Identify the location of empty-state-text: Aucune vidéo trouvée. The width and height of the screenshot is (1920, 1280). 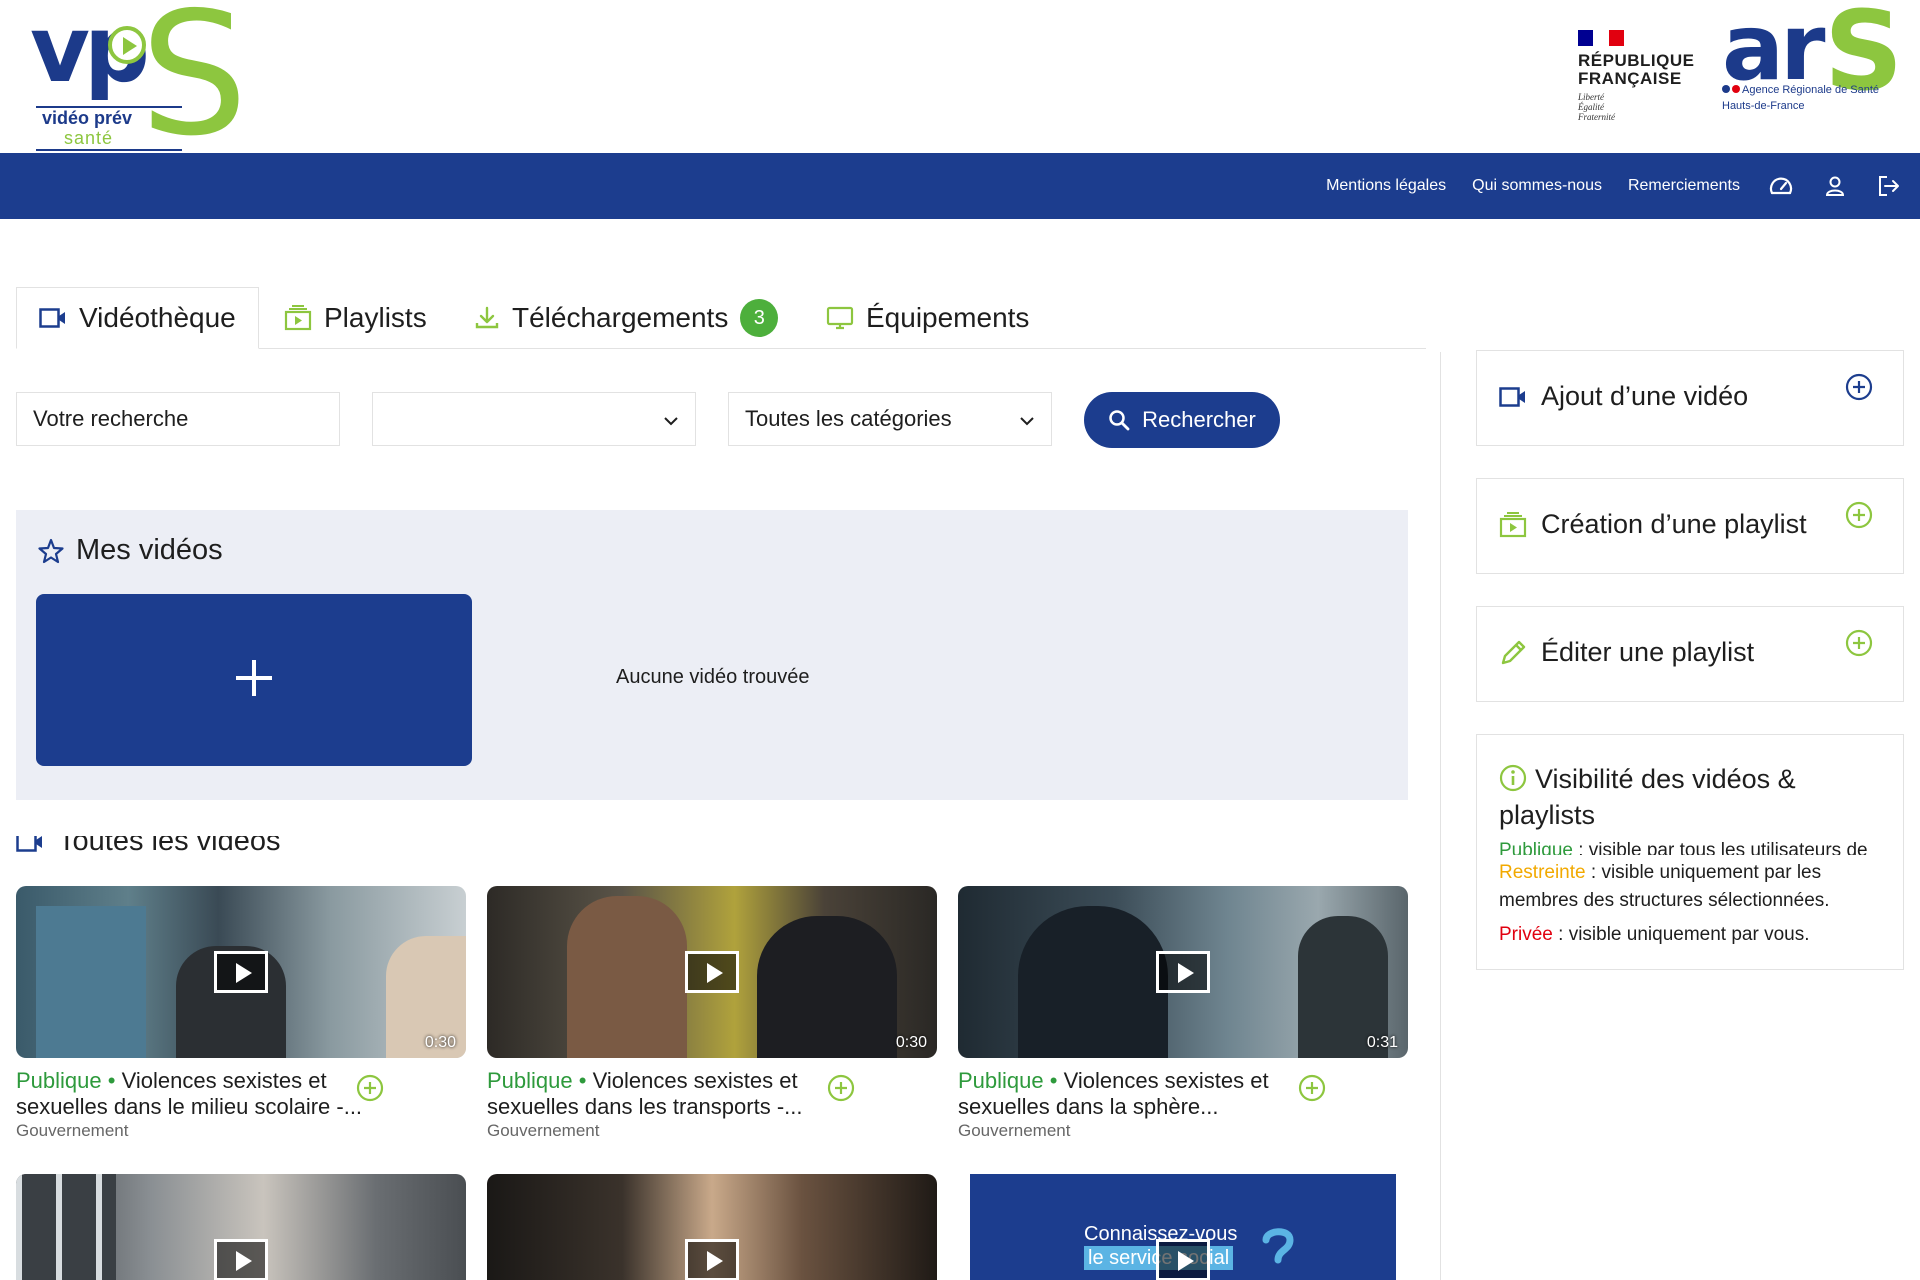
(713, 677).